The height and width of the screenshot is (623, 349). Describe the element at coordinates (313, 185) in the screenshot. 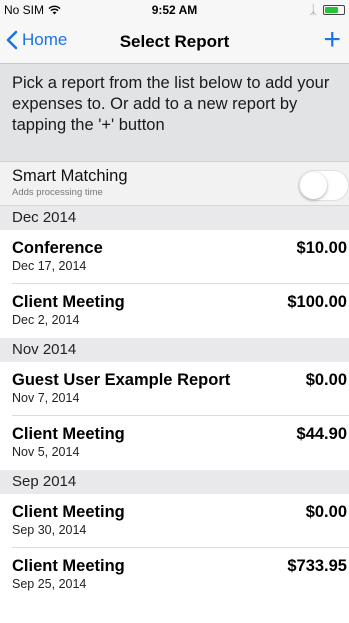

I see `toggle-knob` at that location.